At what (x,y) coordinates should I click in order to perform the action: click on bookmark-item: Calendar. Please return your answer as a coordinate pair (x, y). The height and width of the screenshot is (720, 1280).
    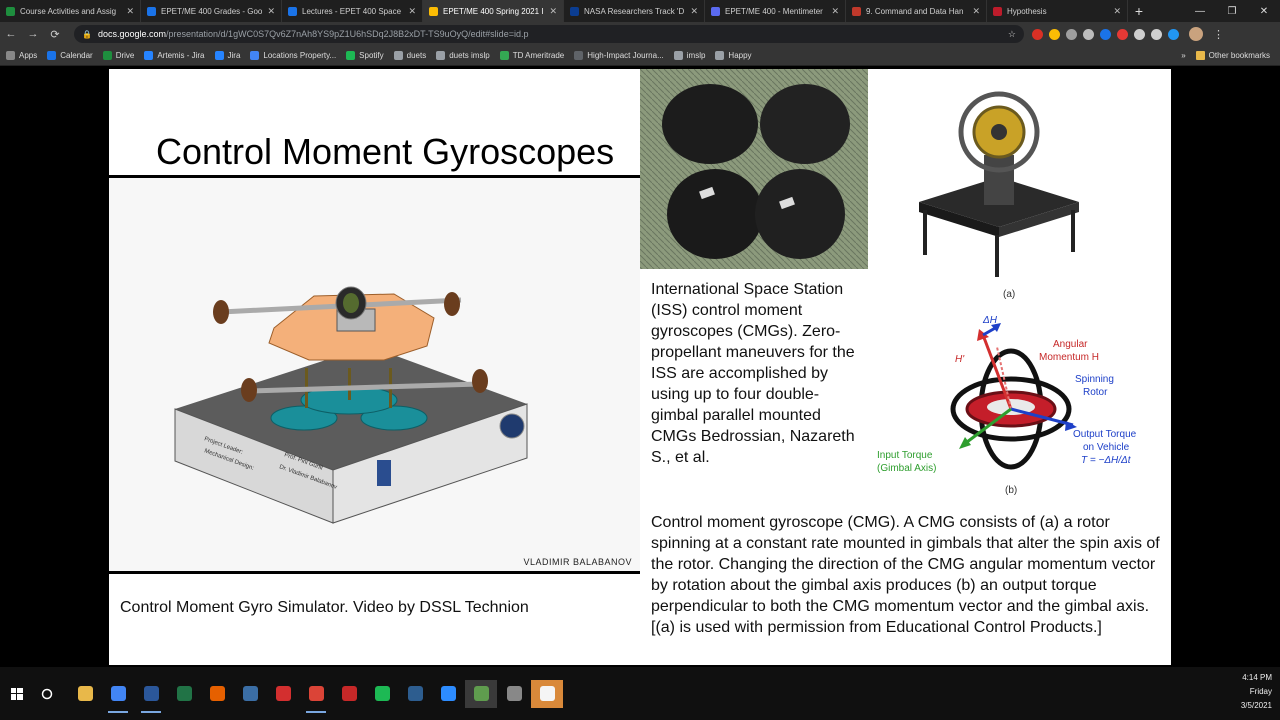
    Looking at the image, I should click on (70, 55).